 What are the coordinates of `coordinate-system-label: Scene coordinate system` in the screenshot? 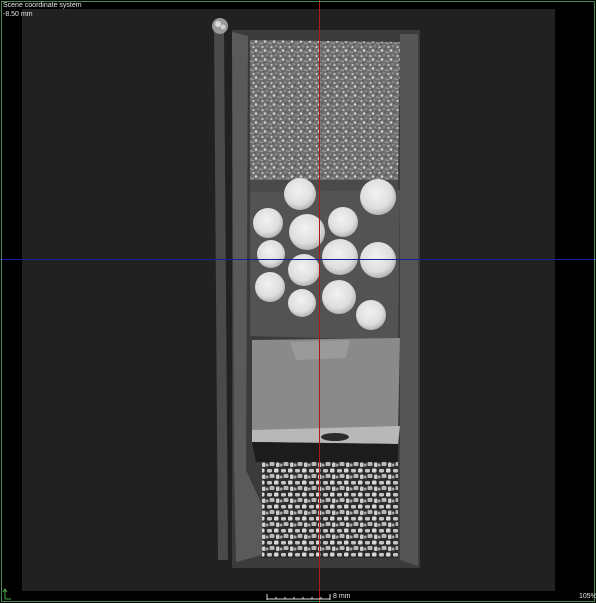 It's located at (42, 5).